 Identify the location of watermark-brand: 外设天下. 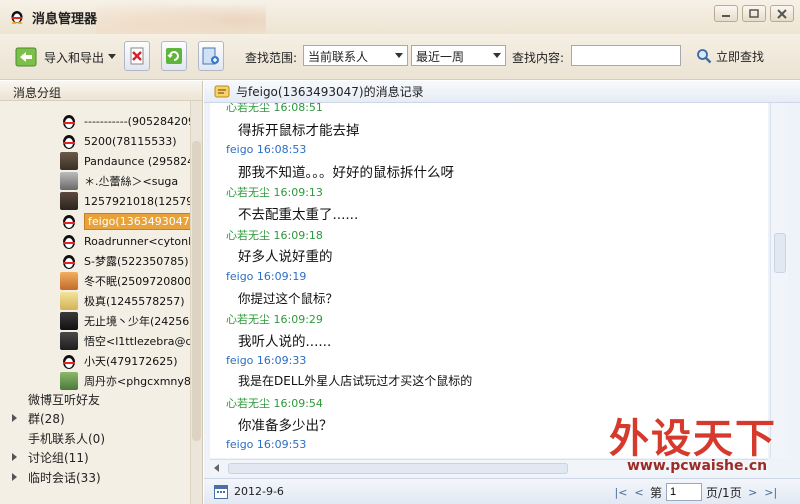
(693, 439).